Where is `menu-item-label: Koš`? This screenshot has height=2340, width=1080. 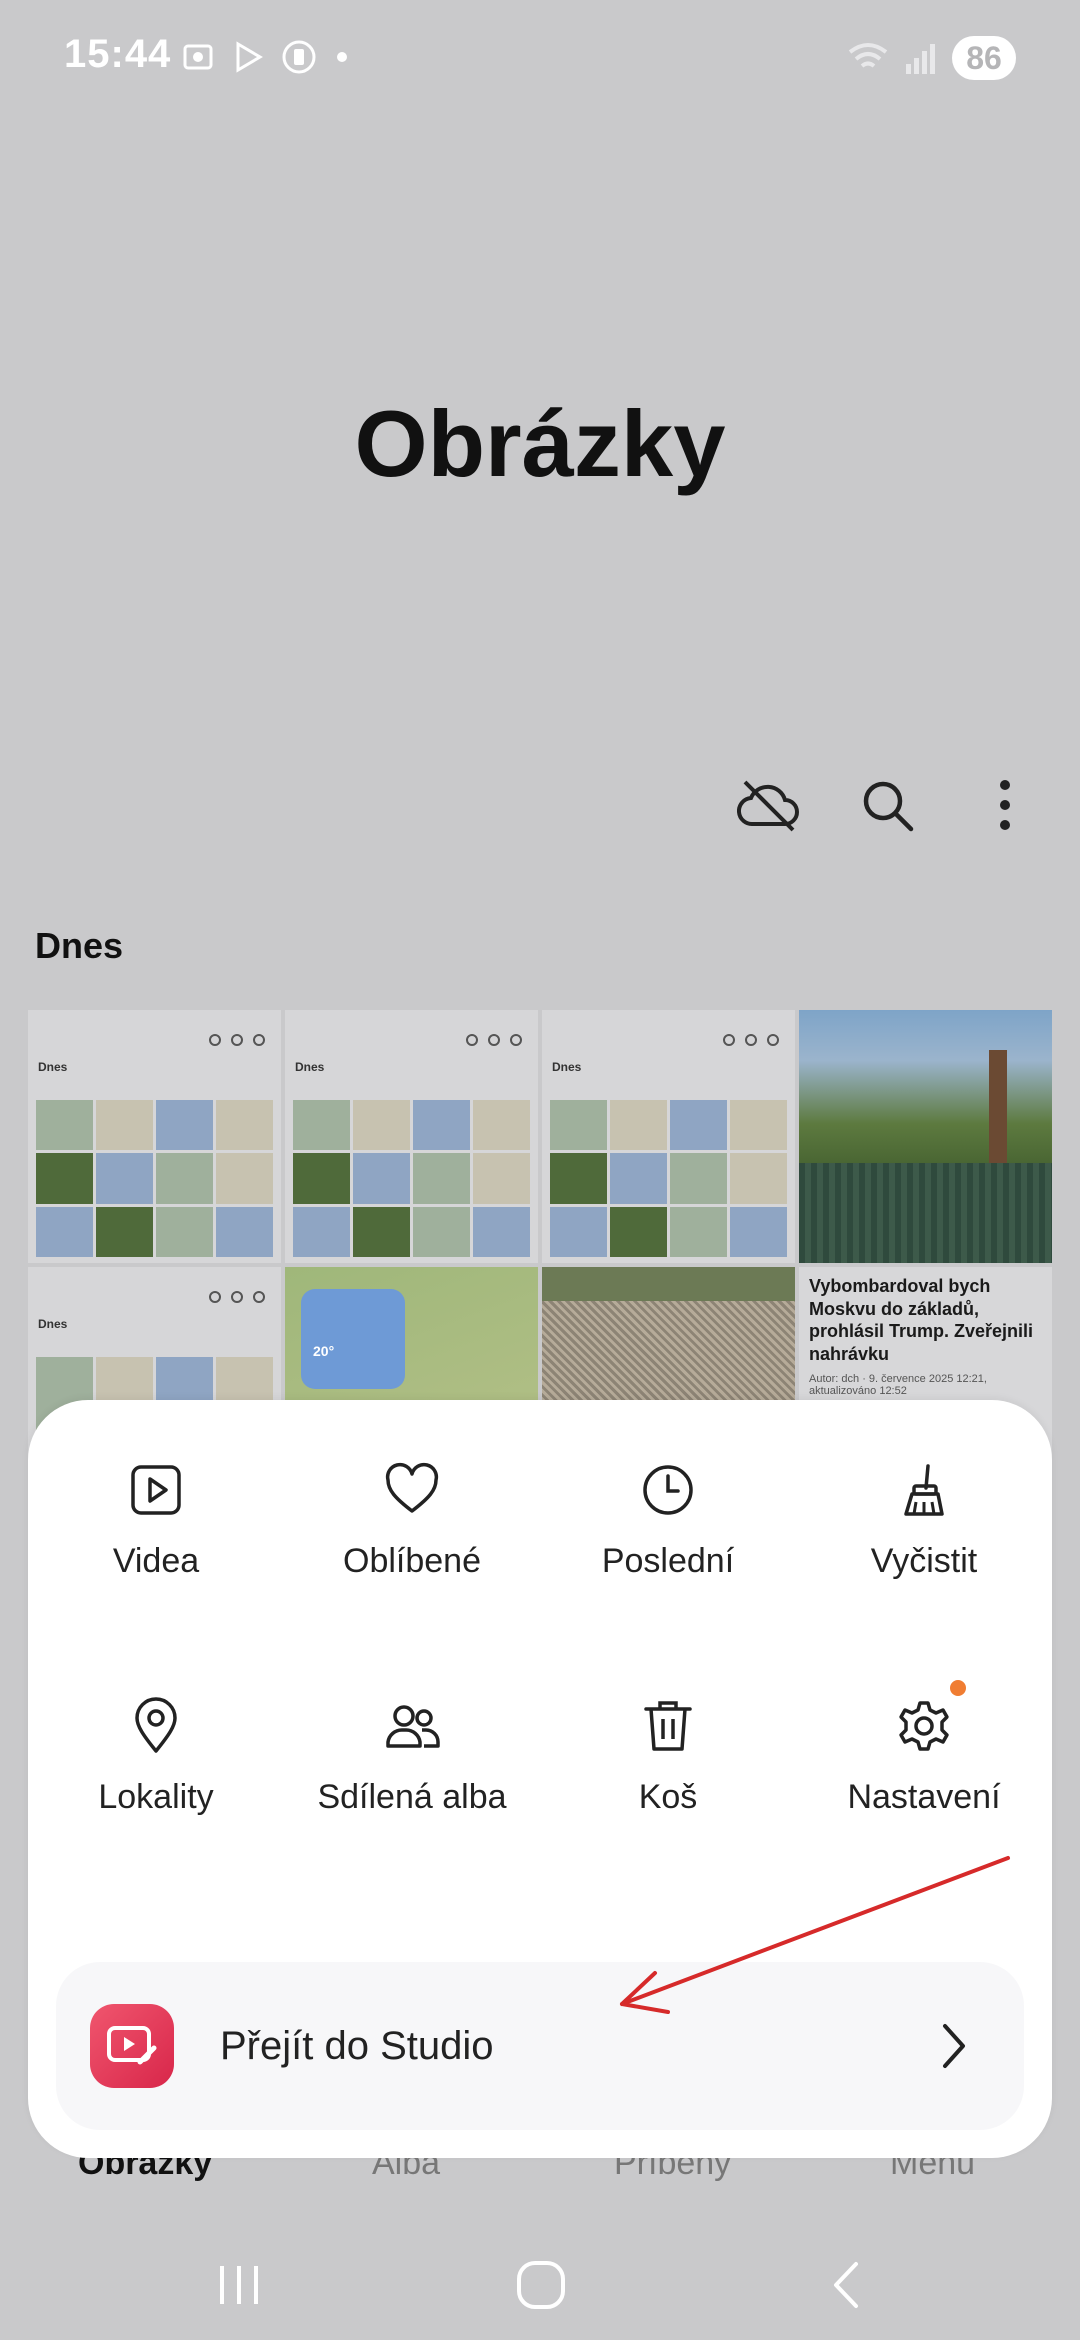
menu-item-label: Koš is located at coordinates (668, 1797).